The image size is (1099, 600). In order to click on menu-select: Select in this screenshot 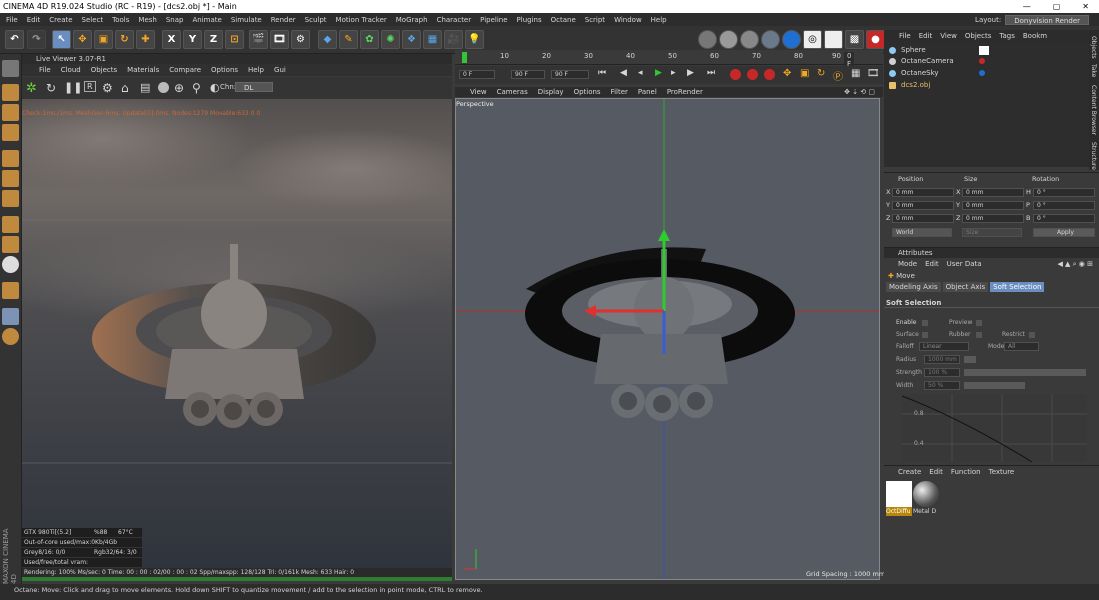, I will do `click(93, 20)`.